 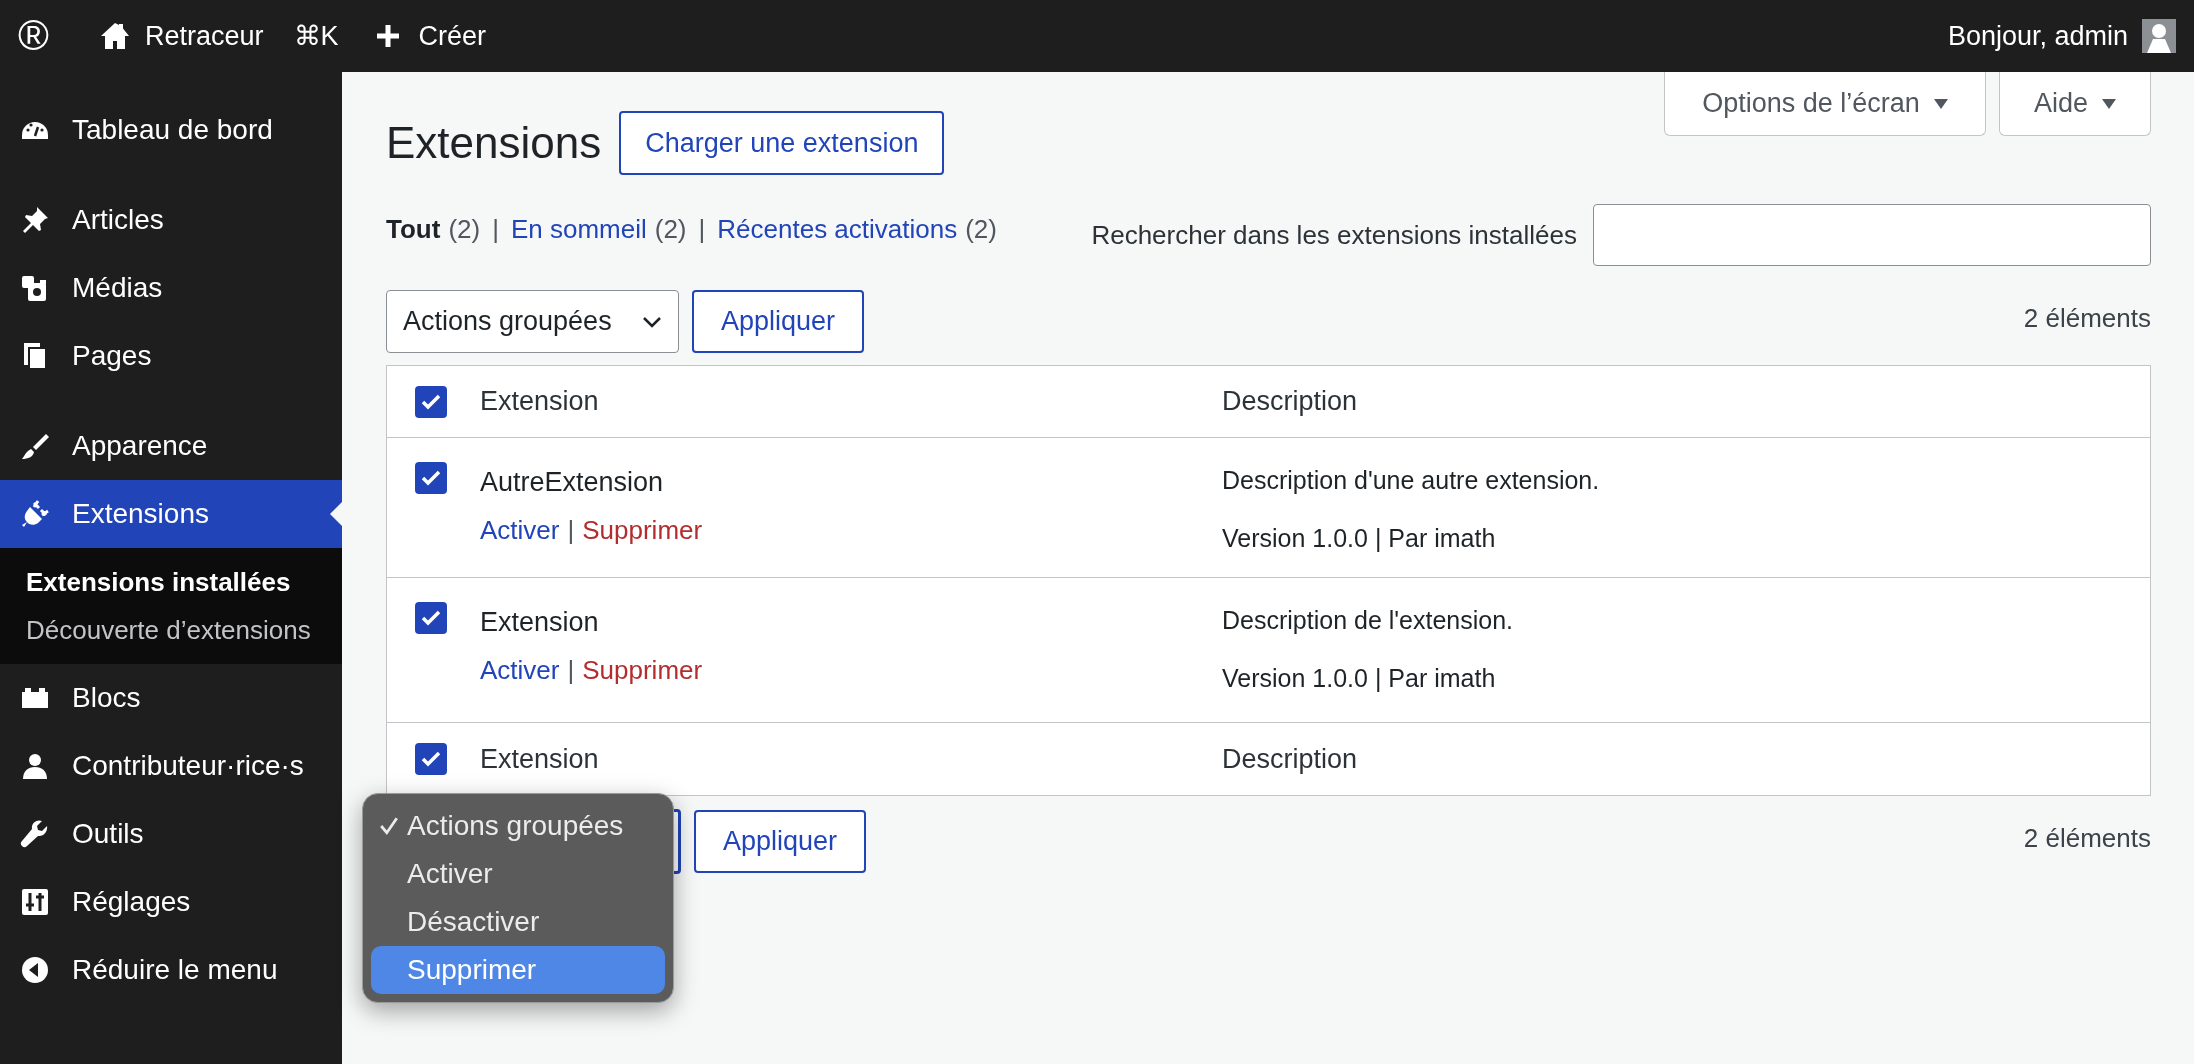 I want to click on account-greeting: Bonjour, admin, so click(x=2037, y=36).